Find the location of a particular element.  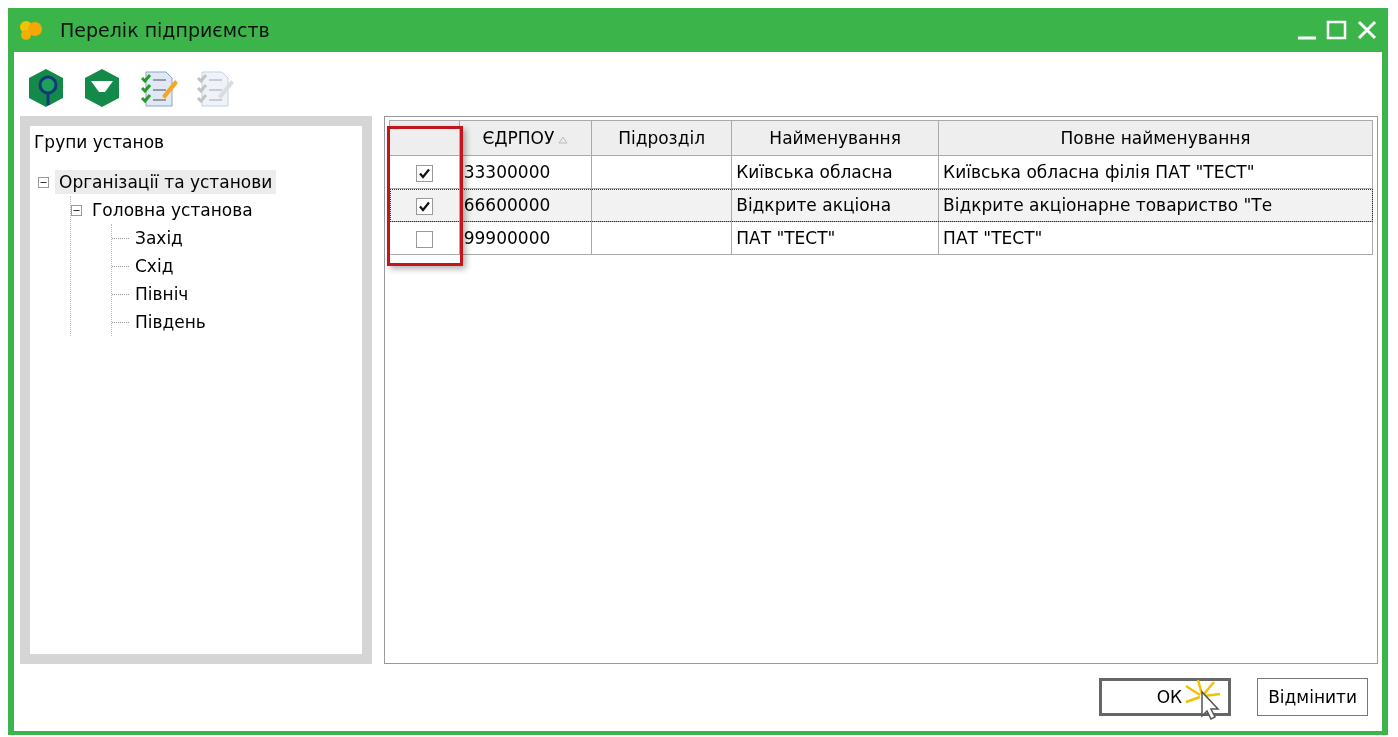

tree-item: Захід is located at coordinates (159, 238).